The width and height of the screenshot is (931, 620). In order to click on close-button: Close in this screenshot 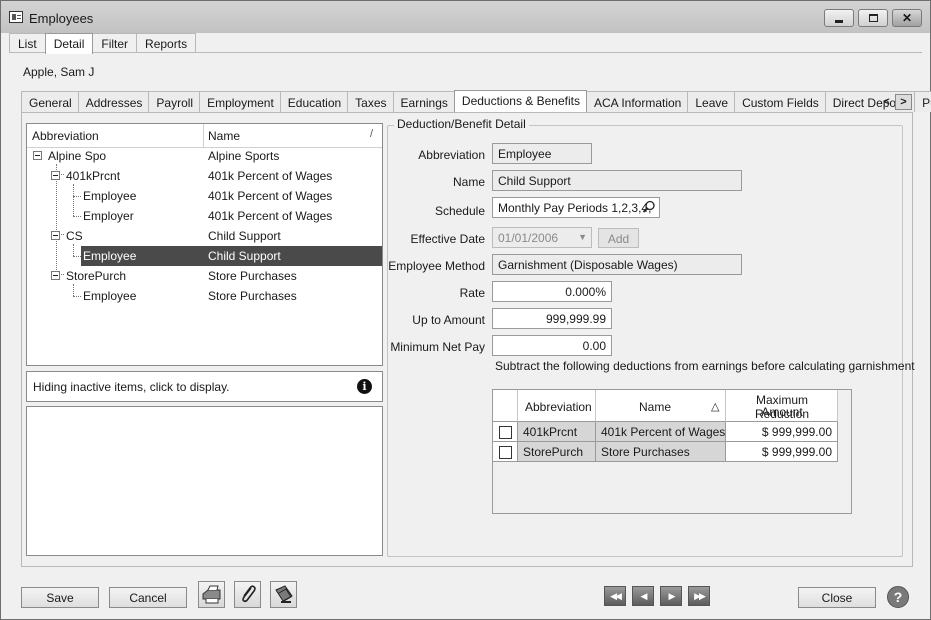, I will do `click(837, 597)`.